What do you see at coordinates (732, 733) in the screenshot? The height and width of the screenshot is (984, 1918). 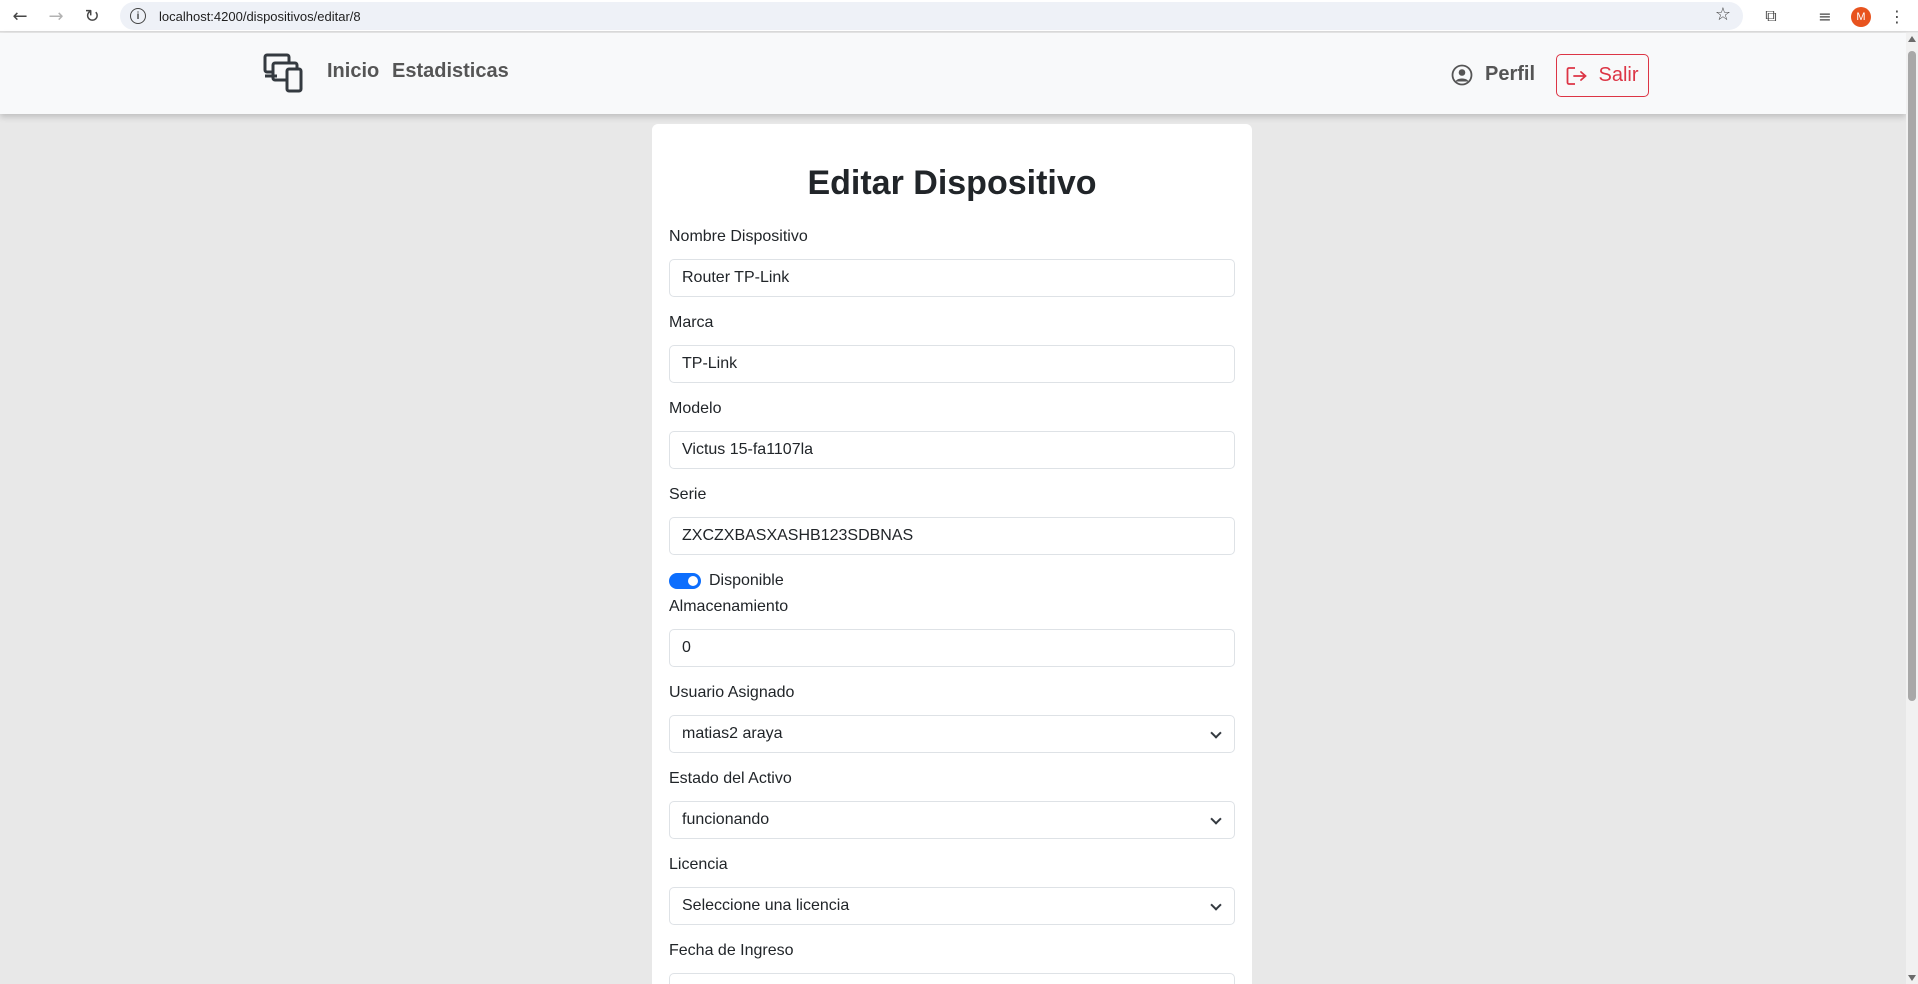 I see `usuario-selected-value: matias2 araya` at bounding box center [732, 733].